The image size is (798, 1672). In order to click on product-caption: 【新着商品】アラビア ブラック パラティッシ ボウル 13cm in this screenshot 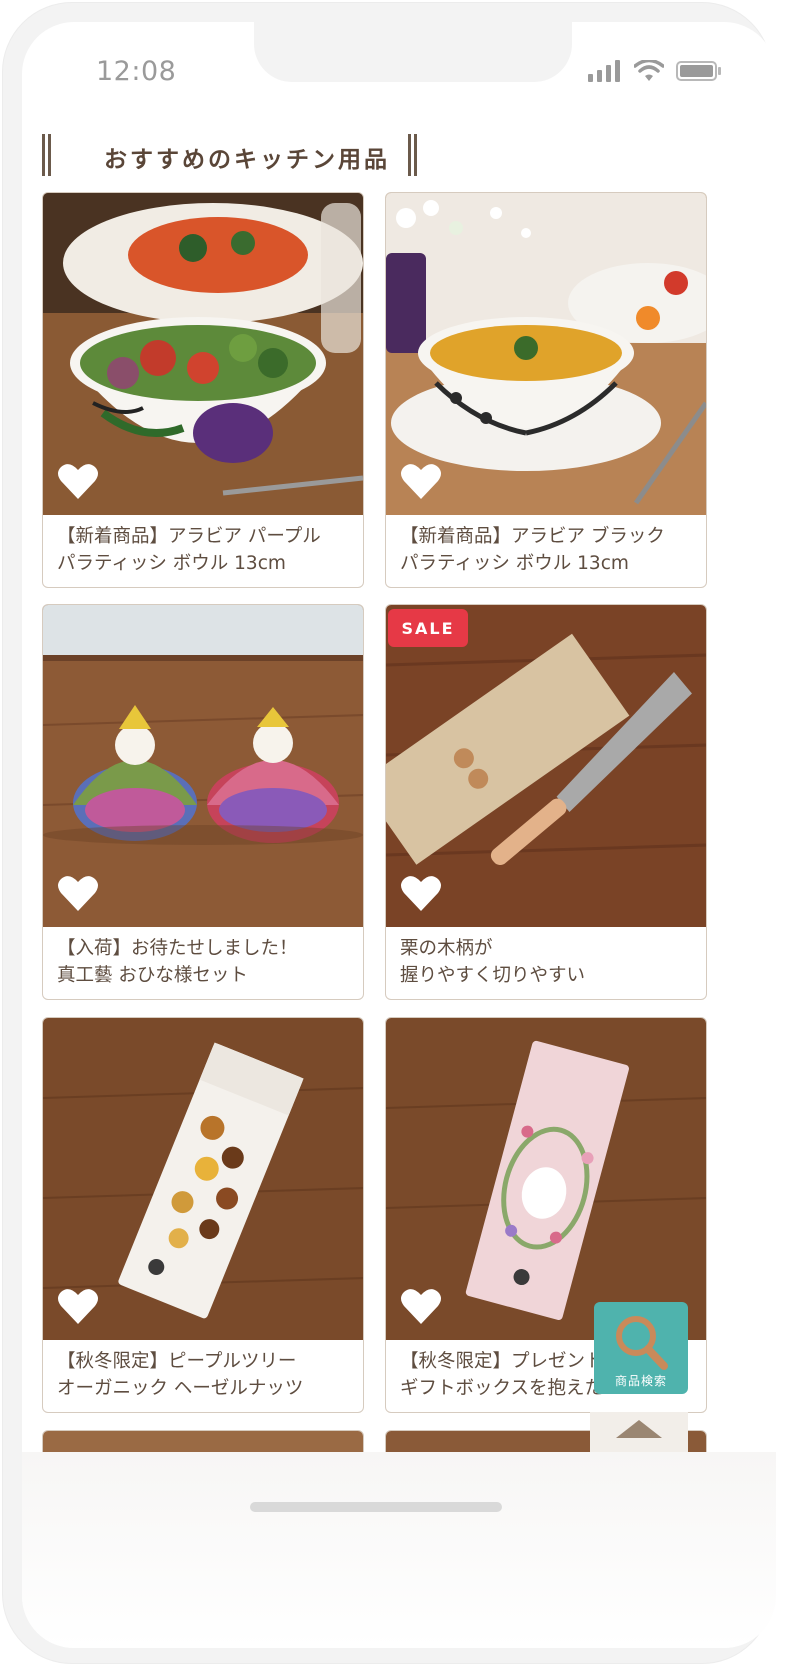, I will do `click(548, 550)`.